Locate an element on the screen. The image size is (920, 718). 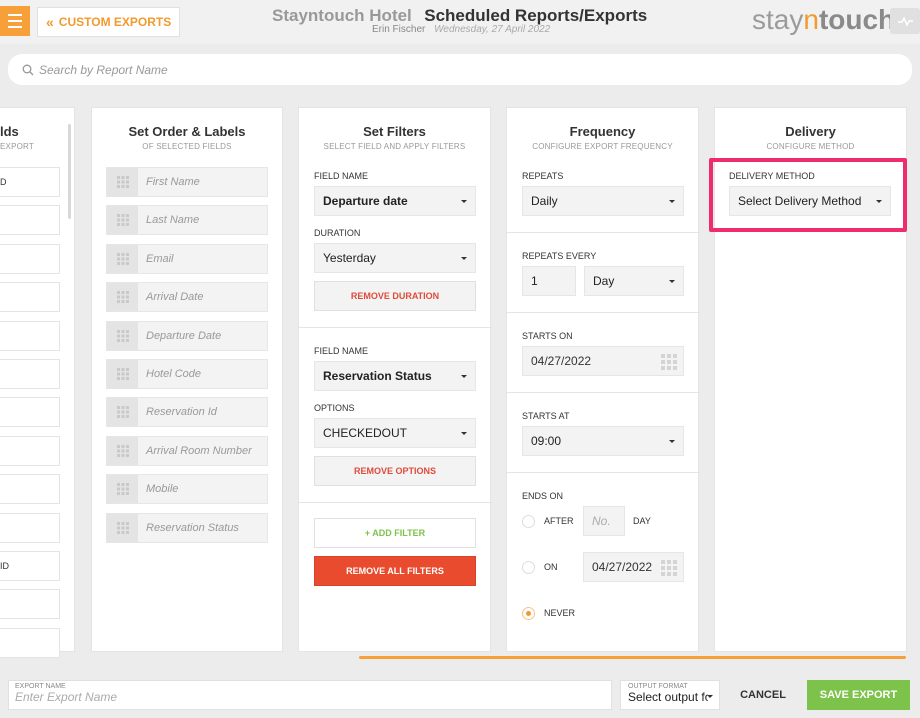
horizontal-scroll-indicator is located at coordinates (632, 657).